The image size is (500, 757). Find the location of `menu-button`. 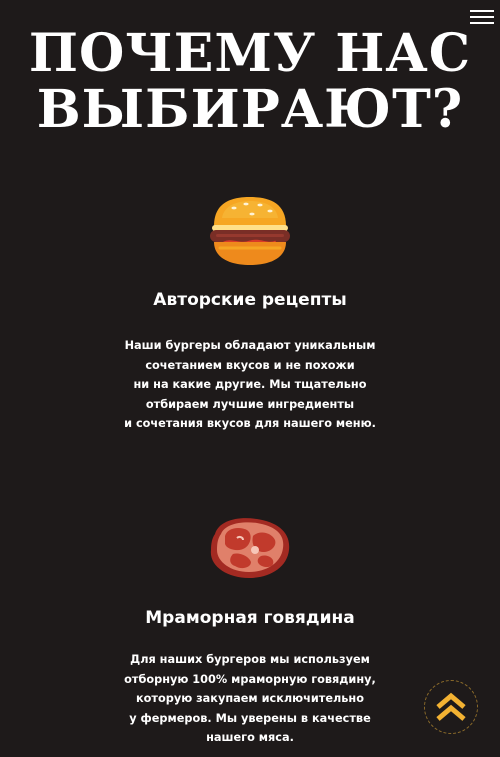

menu-button is located at coordinates (482, 17).